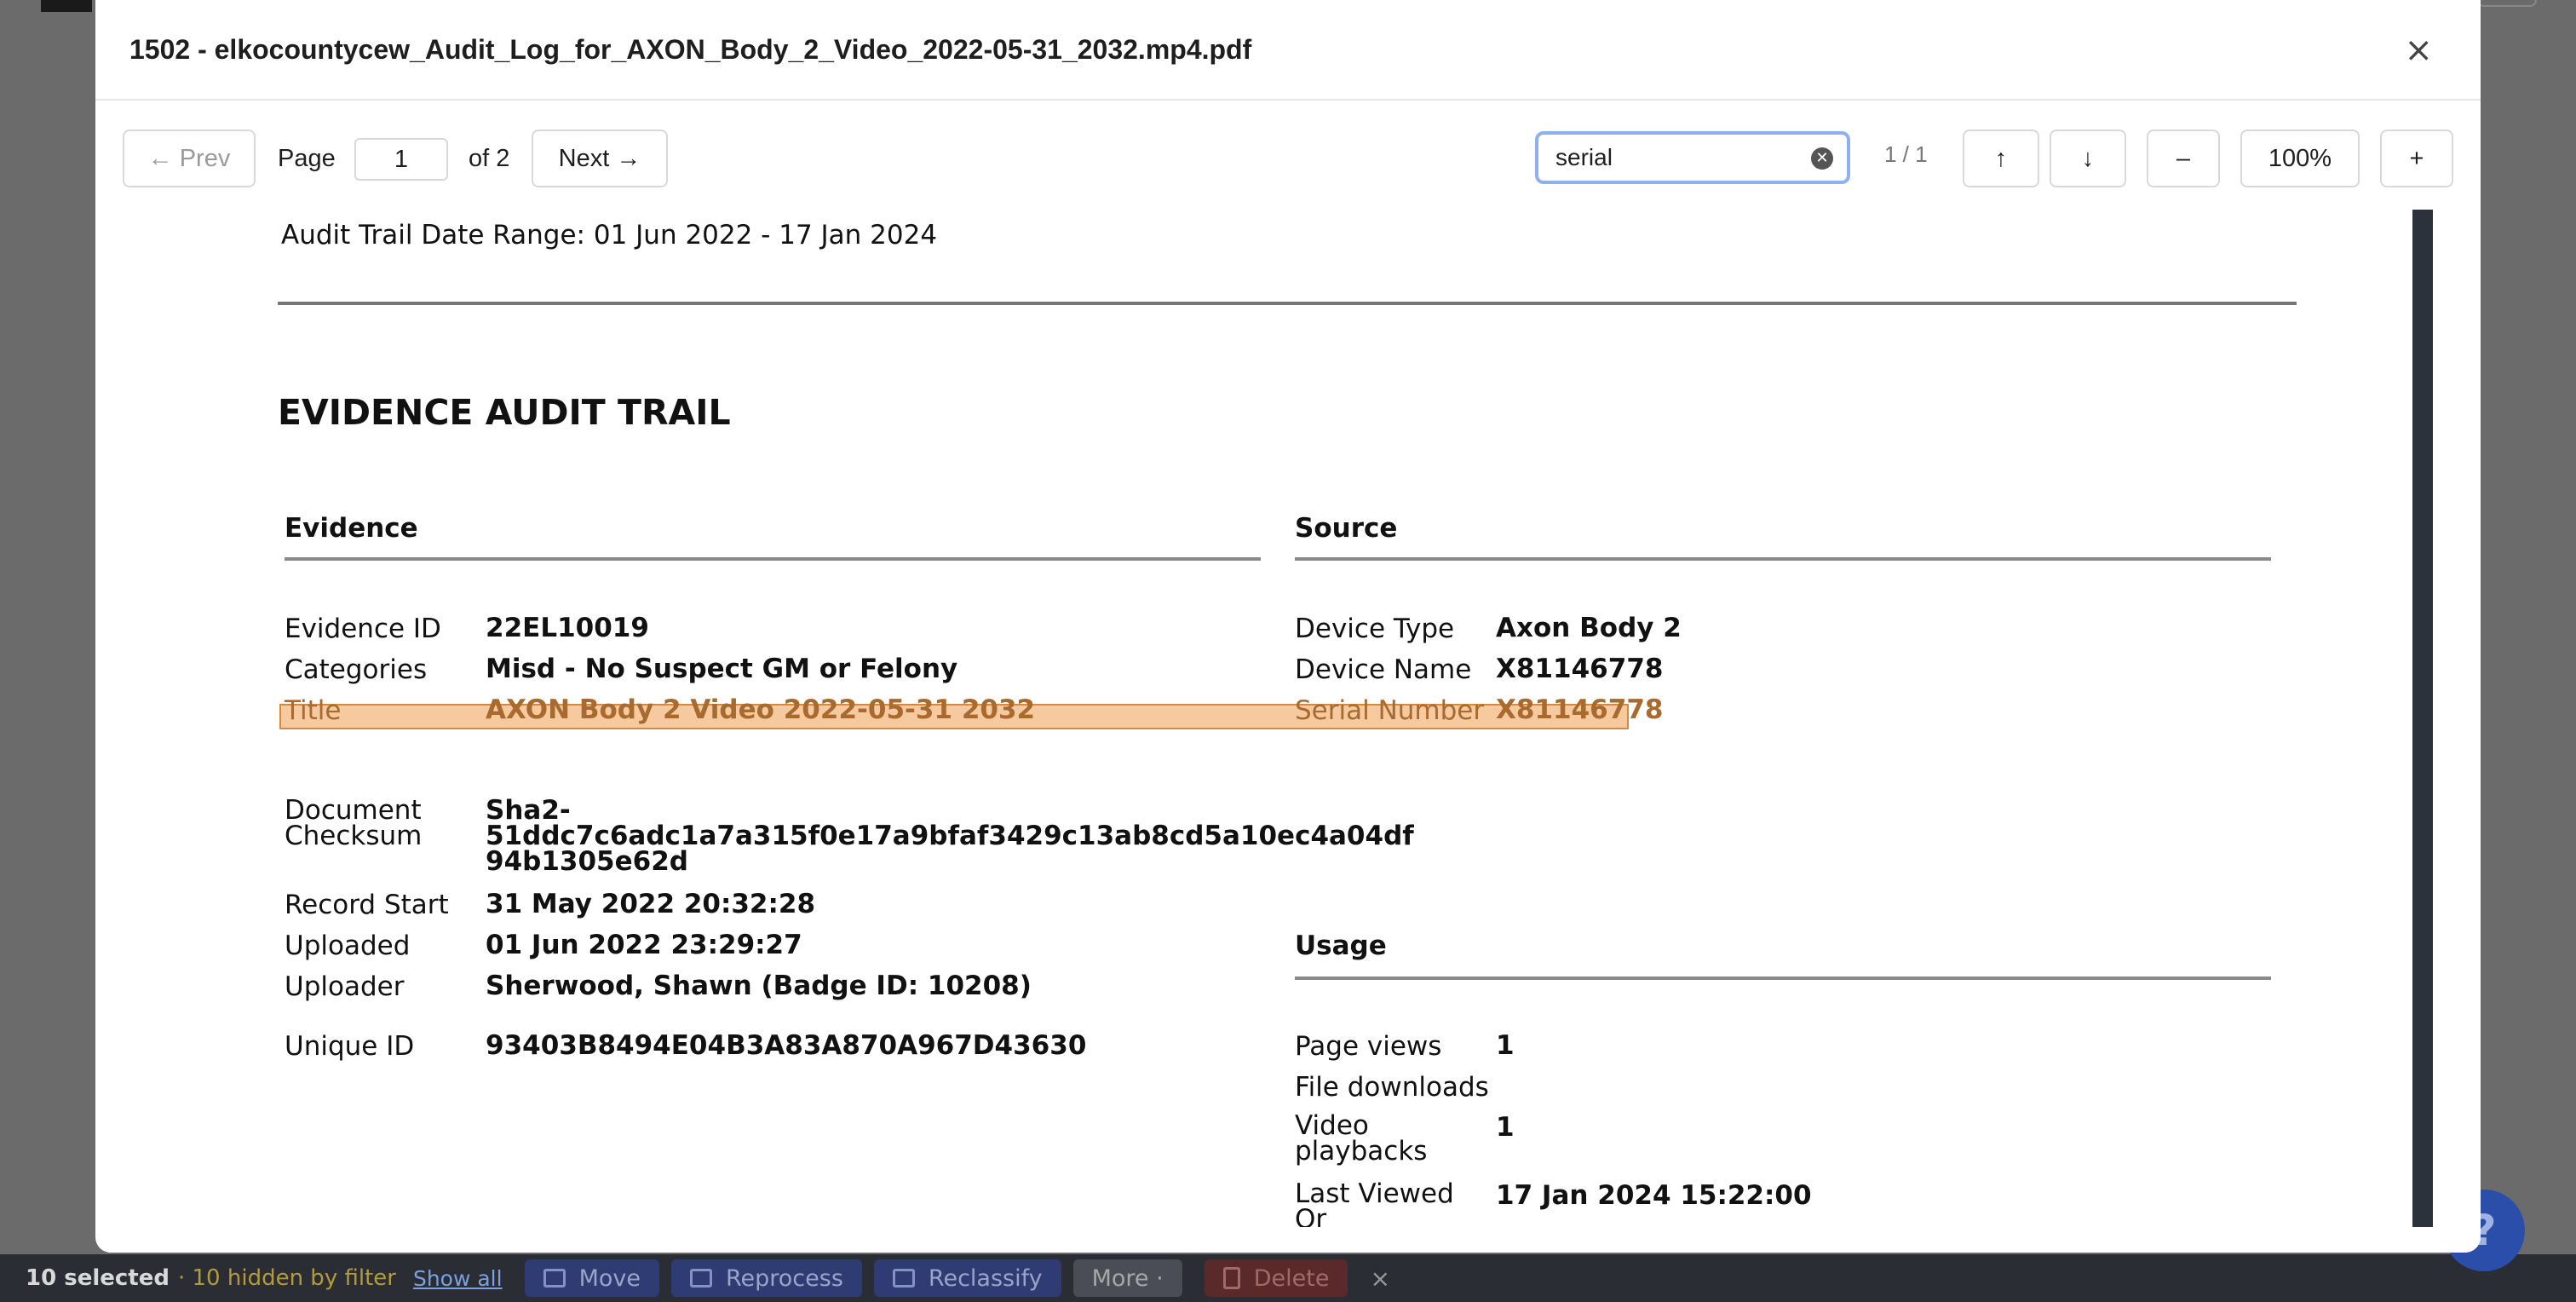 This screenshot has height=1302, width=2576. I want to click on show-all-link: Show all, so click(458, 1279).